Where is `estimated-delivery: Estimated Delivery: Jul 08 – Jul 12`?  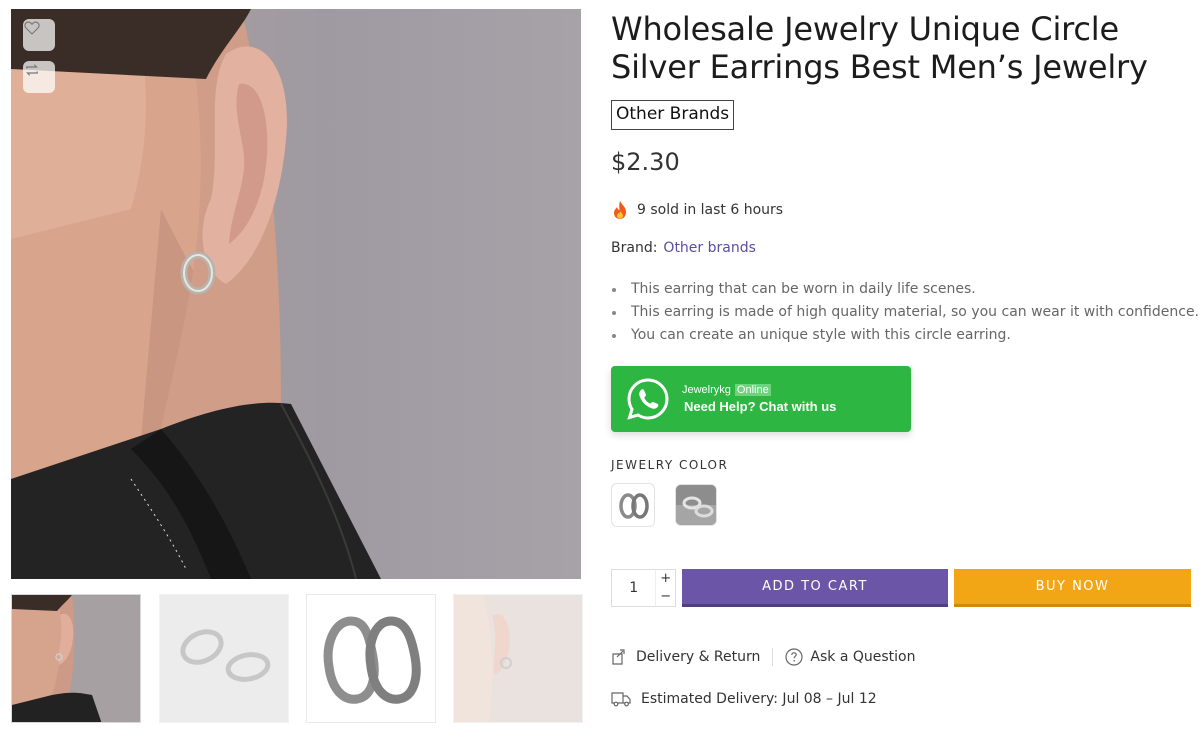
estimated-delivery: Estimated Delivery: Jul 08 – Jul 12 is located at coordinates (744, 699).